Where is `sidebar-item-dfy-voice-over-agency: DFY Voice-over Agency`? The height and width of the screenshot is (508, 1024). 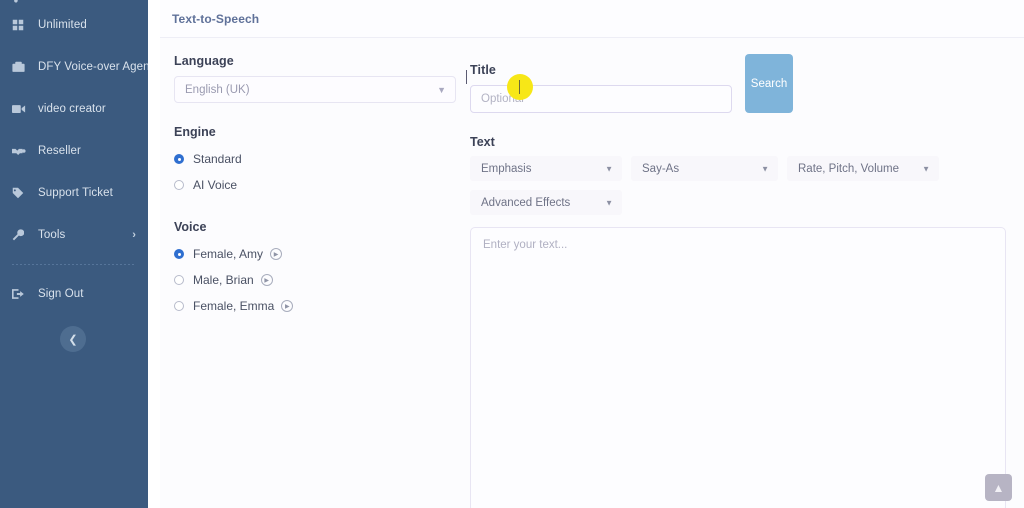 sidebar-item-dfy-voice-over-agency: DFY Voice-over Agency is located at coordinates (74, 67).